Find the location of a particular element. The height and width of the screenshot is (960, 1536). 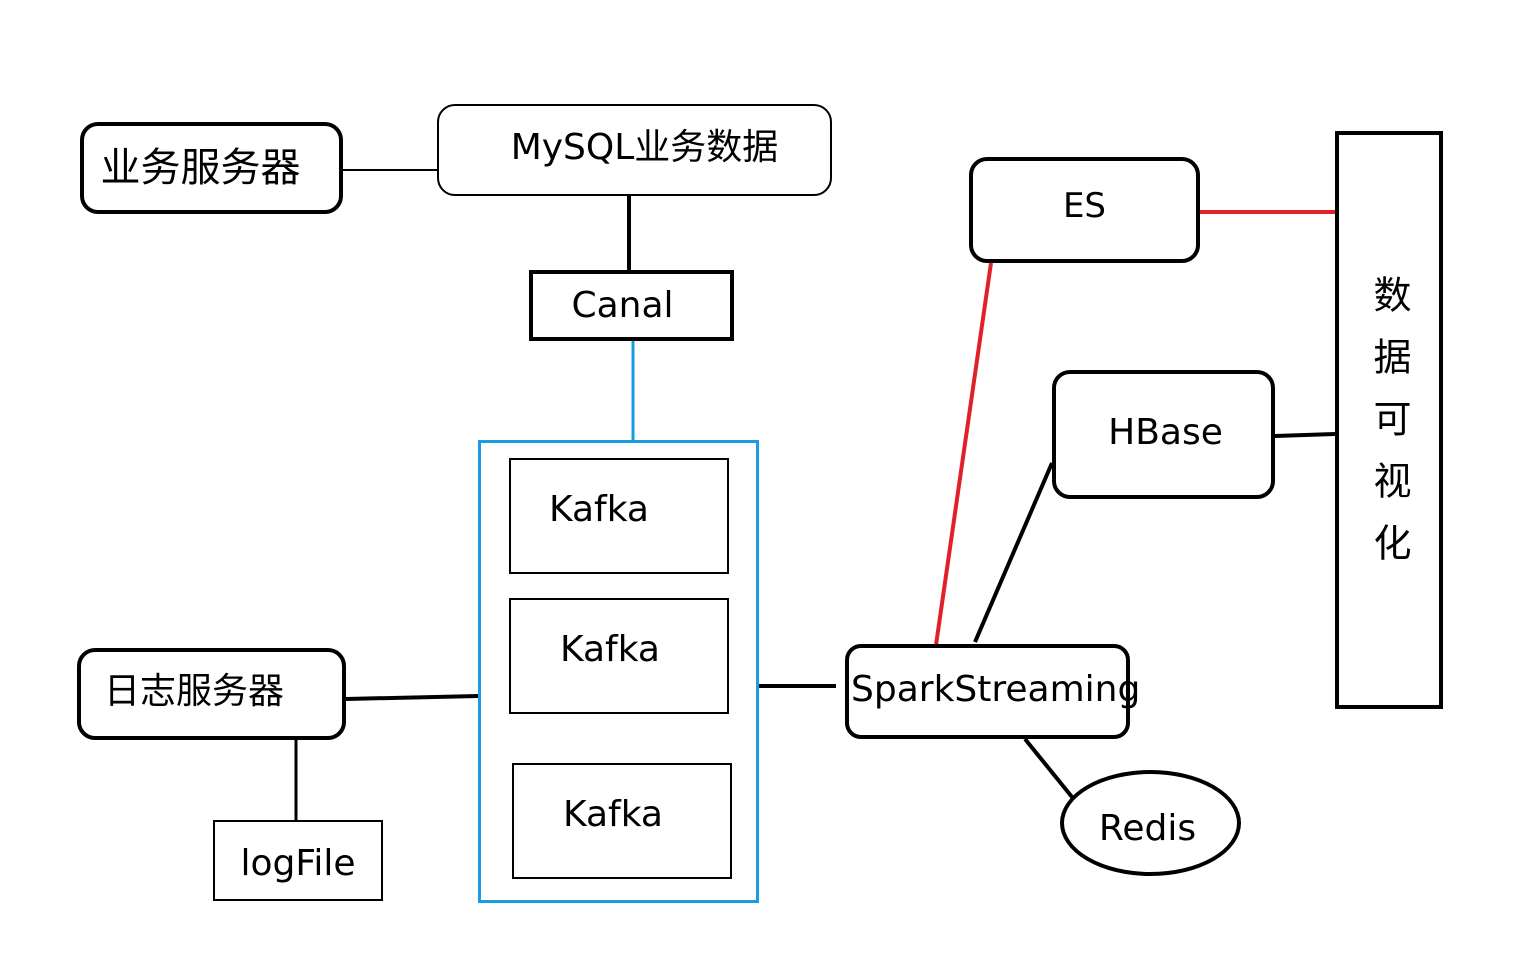

canal-box: Canal is located at coordinates (631, 305).